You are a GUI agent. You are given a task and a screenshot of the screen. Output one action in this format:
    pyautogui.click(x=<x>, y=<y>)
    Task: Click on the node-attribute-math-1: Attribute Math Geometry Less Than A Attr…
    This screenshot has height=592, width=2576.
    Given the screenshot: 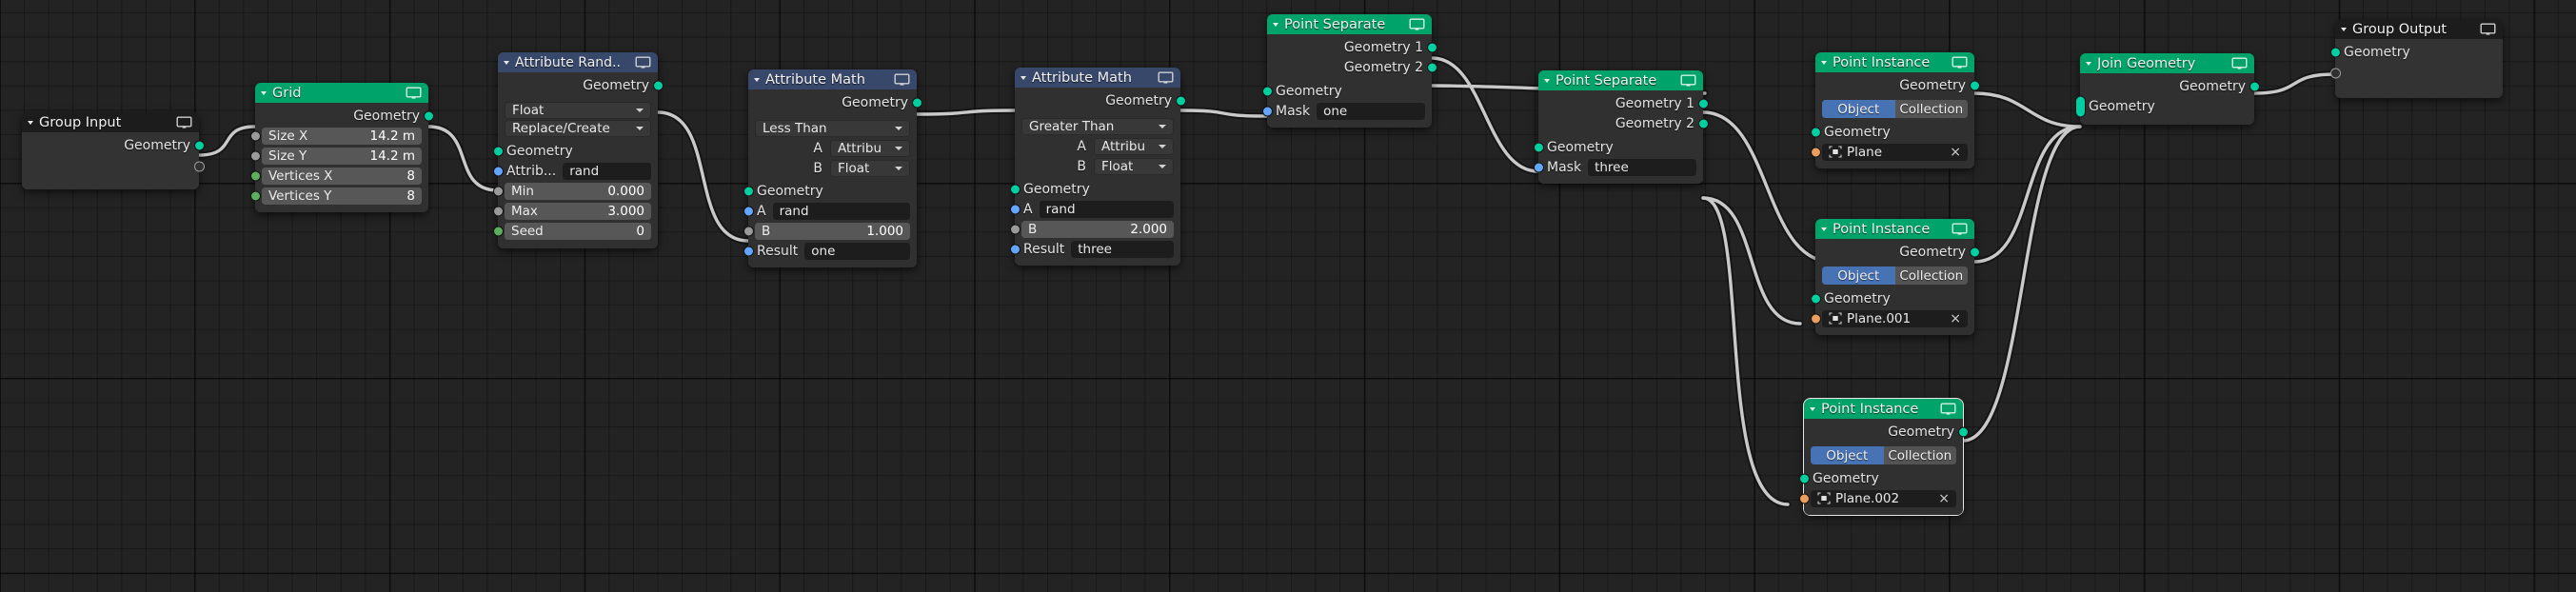 What is the action you would take?
    pyautogui.click(x=832, y=168)
    